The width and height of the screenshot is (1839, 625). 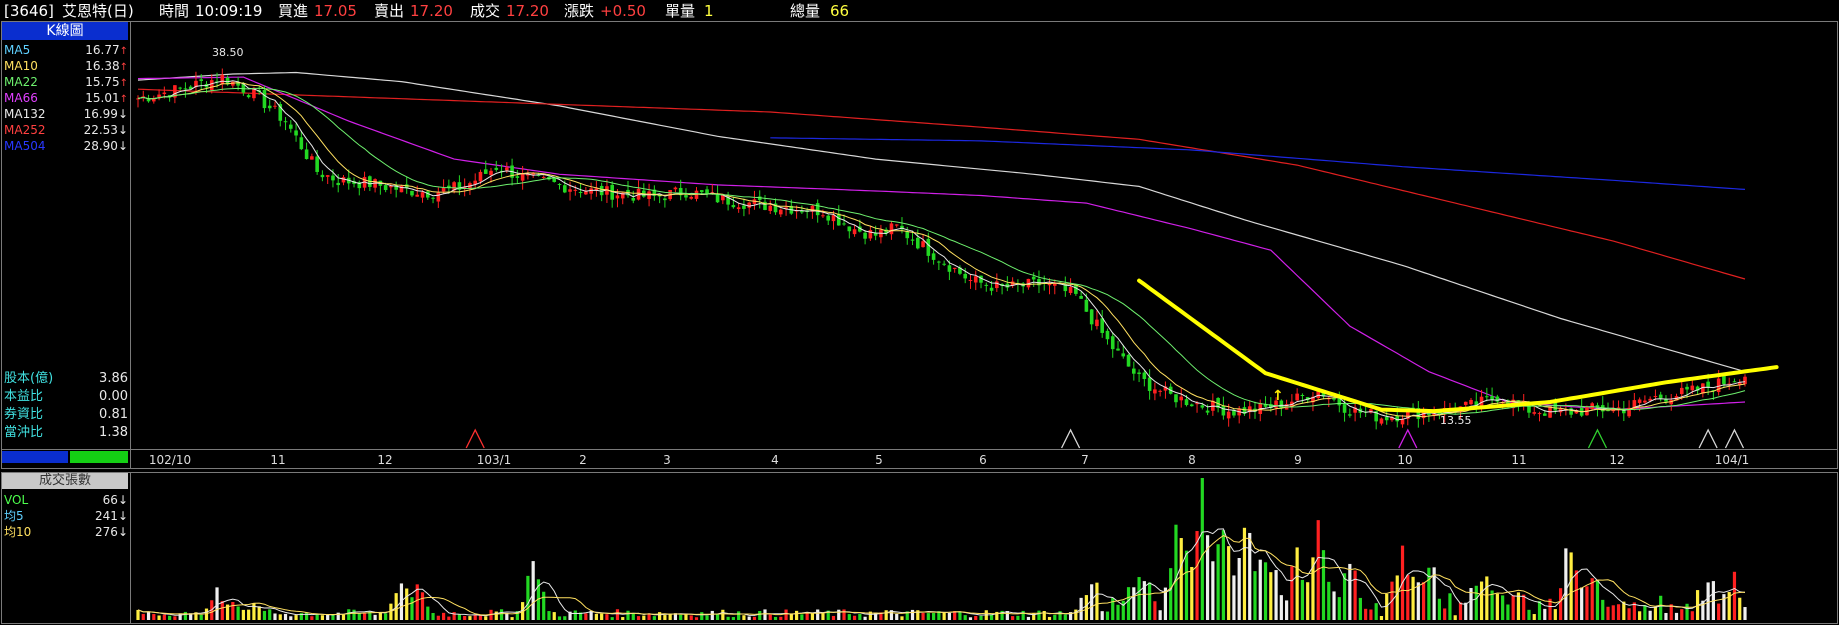 I want to click on x-tick-label: 11, so click(x=278, y=460).